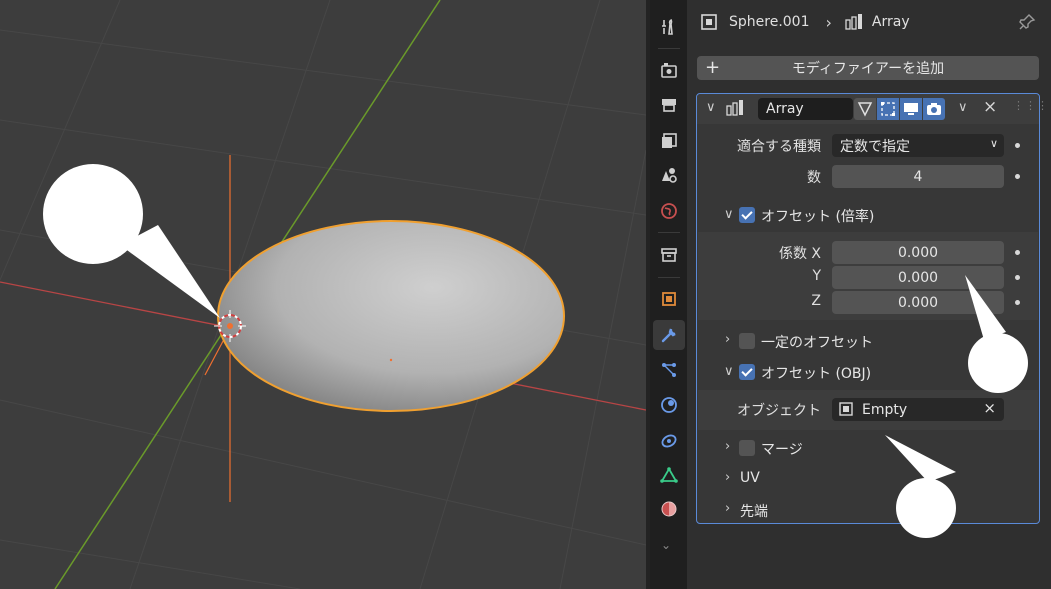  What do you see at coordinates (754, 511) in the screenshot?
I see `caps-title: 先端` at bounding box center [754, 511].